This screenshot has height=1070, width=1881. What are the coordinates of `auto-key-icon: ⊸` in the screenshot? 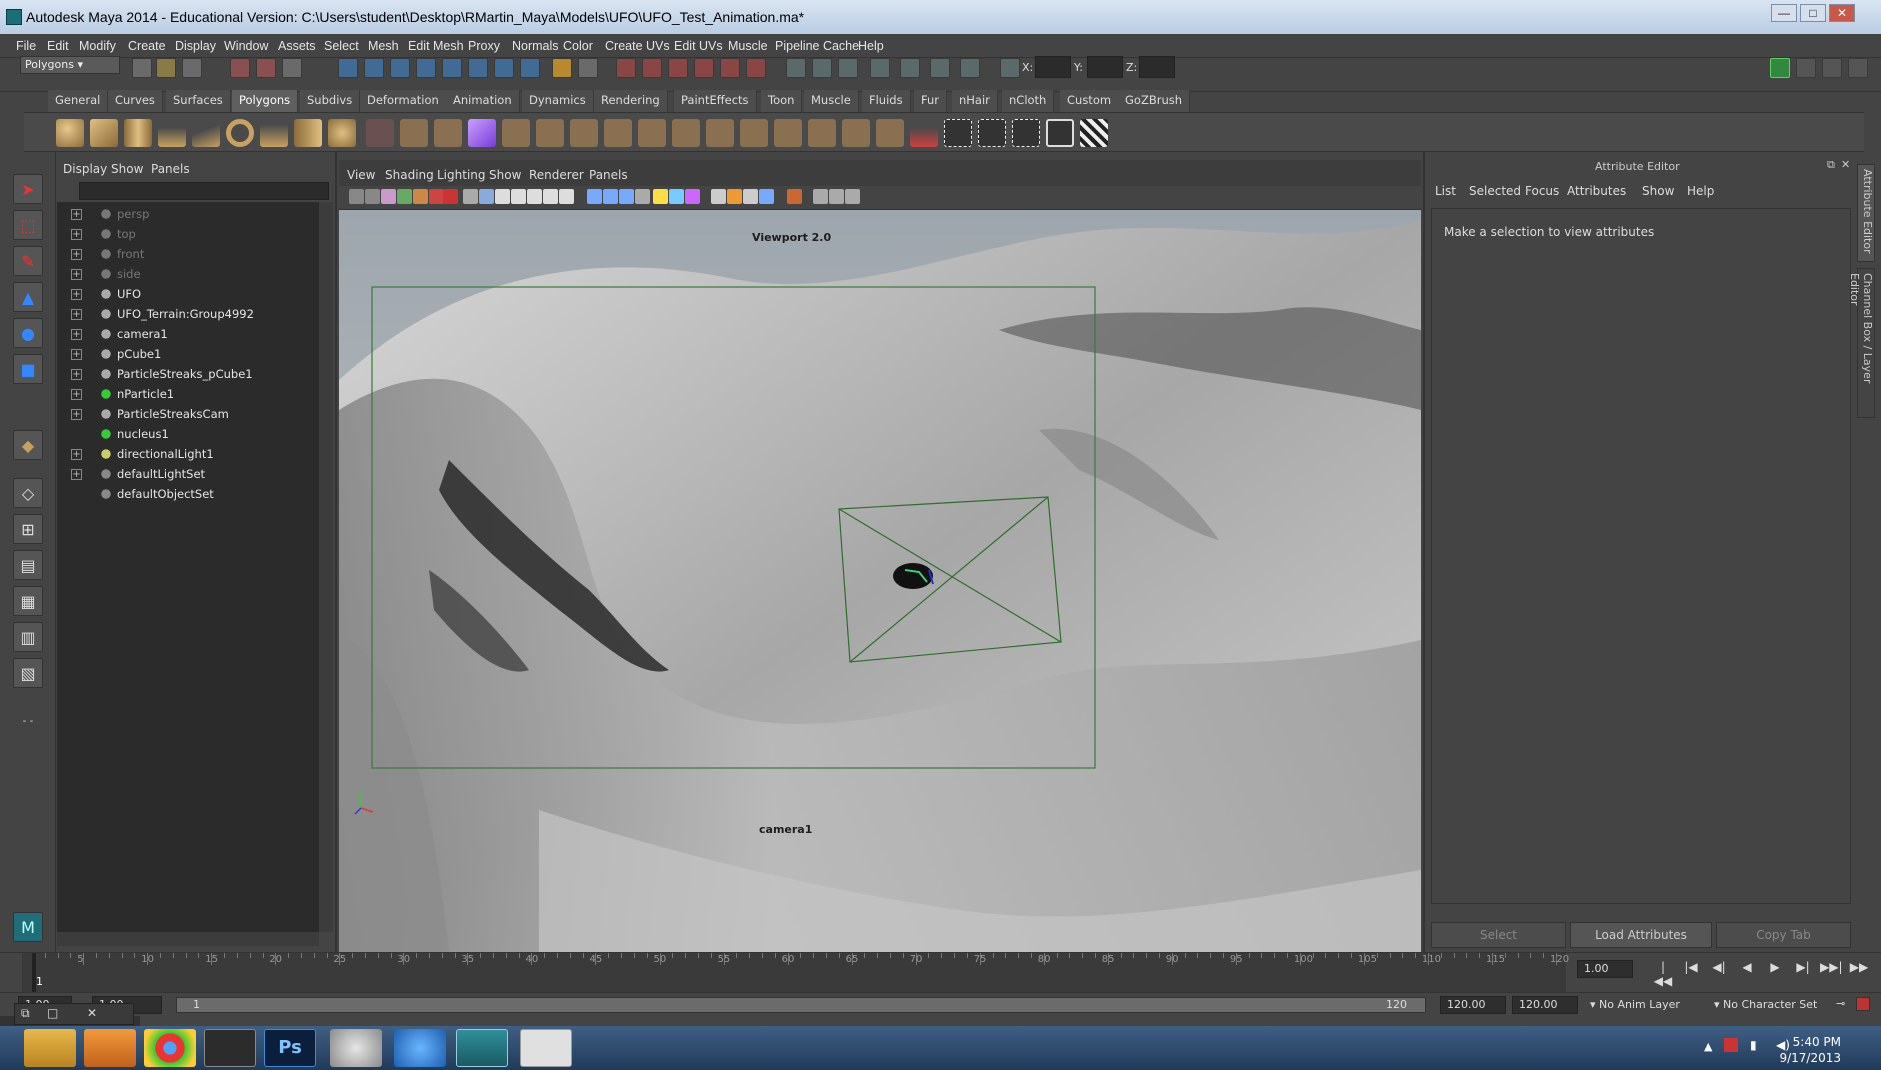 It's located at (1840, 1003).